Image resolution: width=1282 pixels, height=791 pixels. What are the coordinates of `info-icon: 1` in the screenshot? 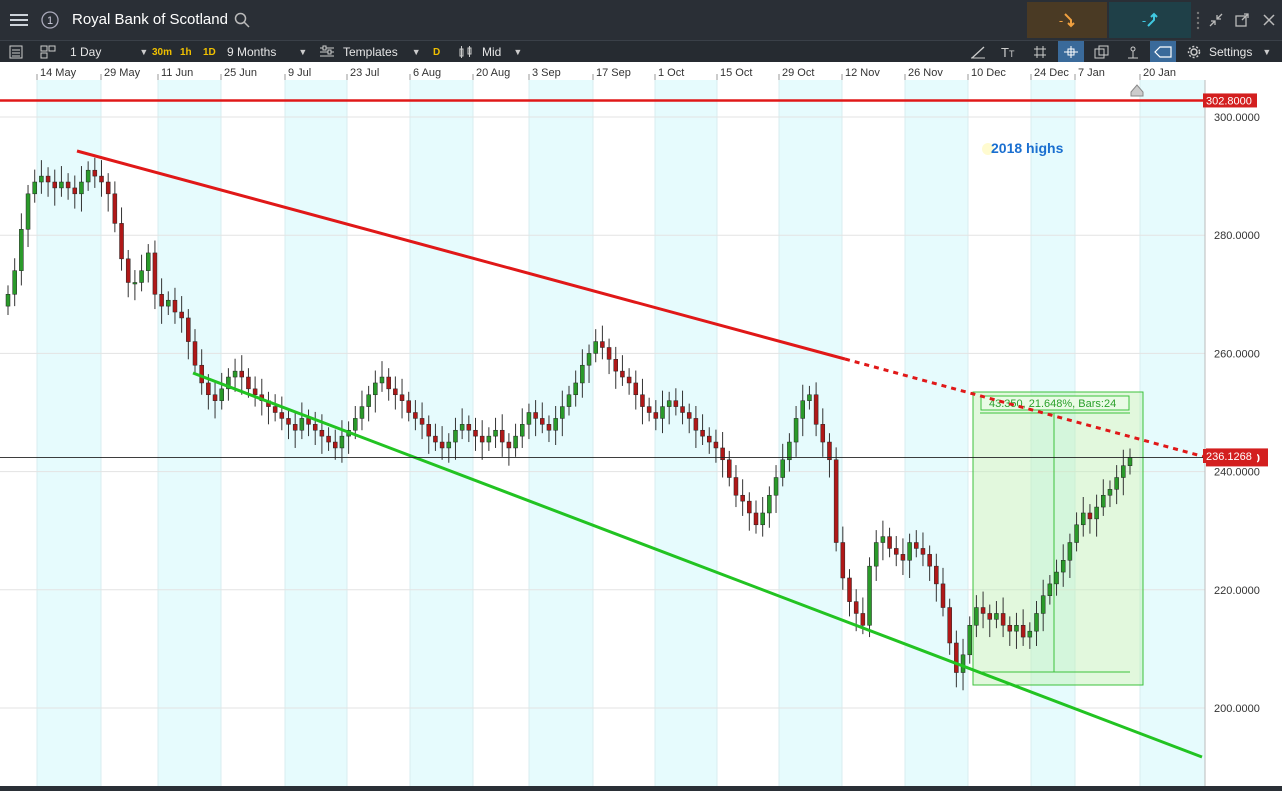 It's located at (50, 20).